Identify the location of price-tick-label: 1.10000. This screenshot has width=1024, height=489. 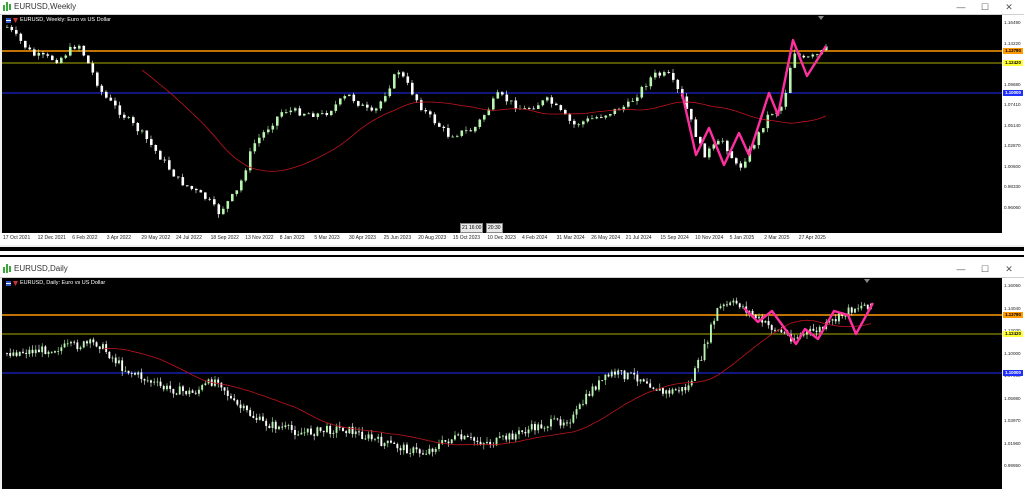
(1012, 353).